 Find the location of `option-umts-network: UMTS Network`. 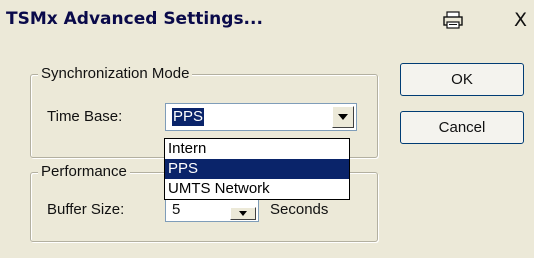

option-umts-network: UMTS Network is located at coordinates (257, 189).